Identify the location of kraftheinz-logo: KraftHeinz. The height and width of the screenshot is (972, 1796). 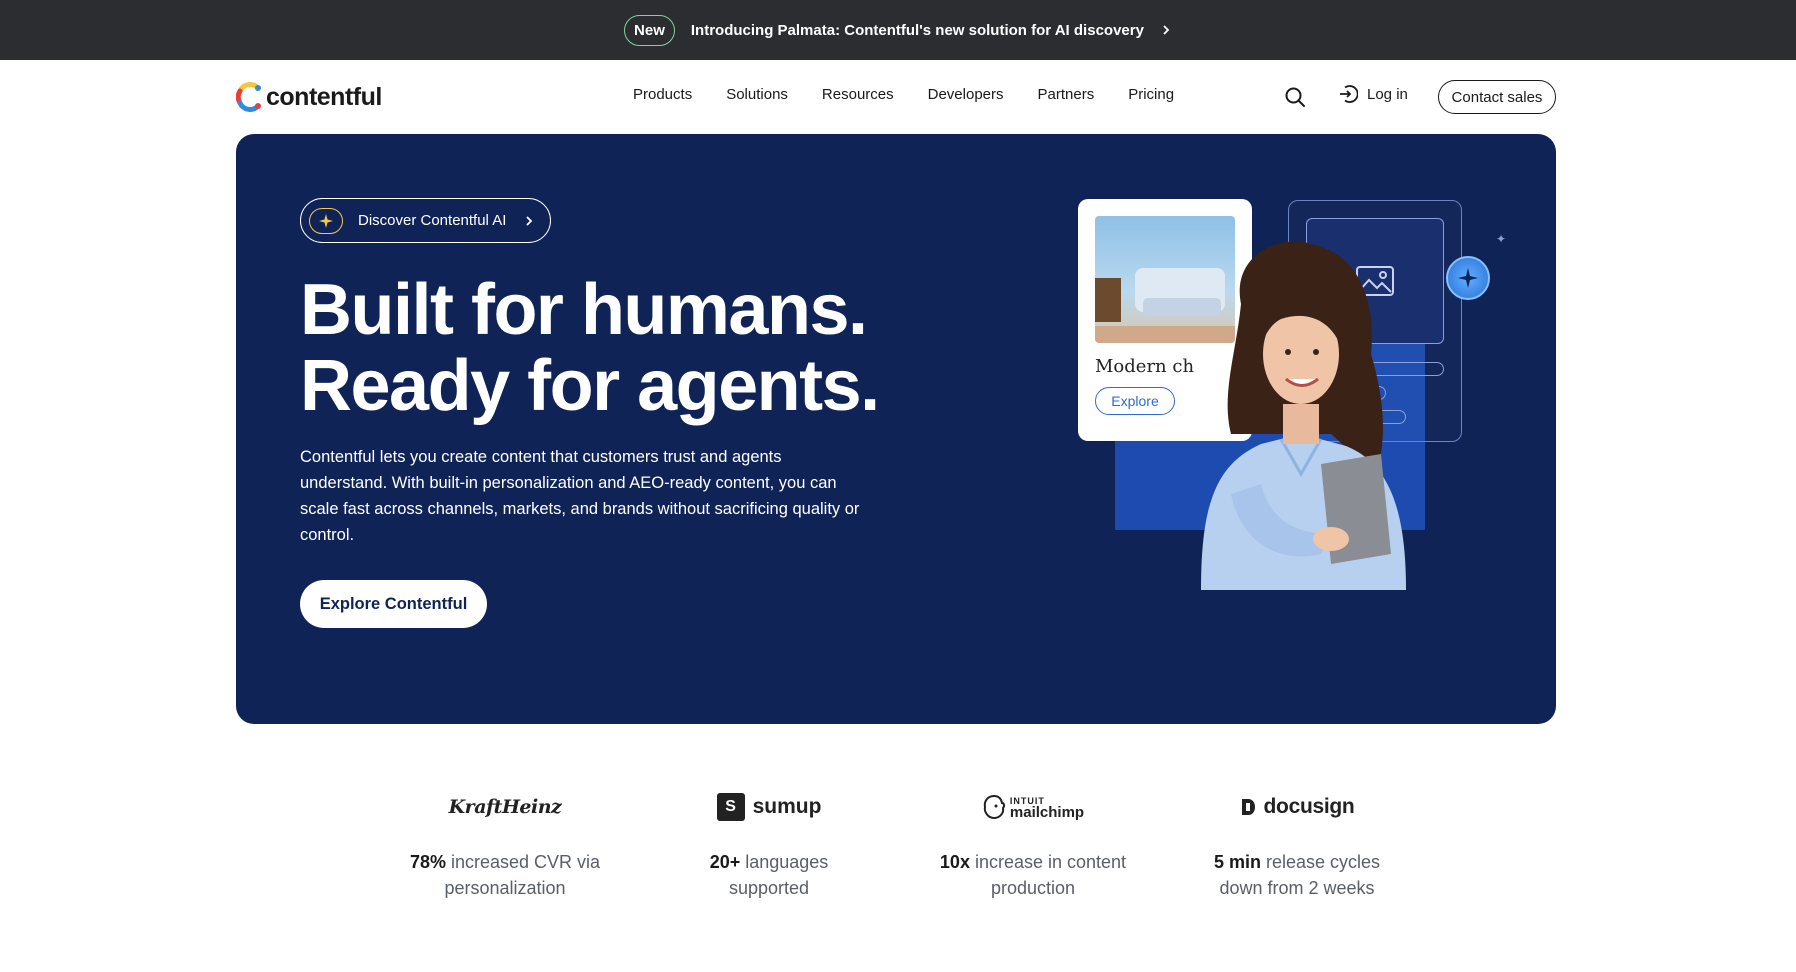
(505, 807).